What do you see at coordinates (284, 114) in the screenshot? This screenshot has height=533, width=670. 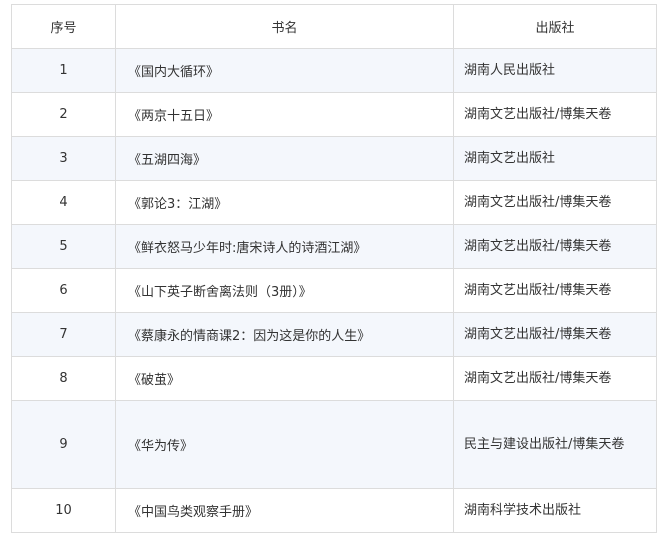 I see `row-title: 《两京十五日》` at bounding box center [284, 114].